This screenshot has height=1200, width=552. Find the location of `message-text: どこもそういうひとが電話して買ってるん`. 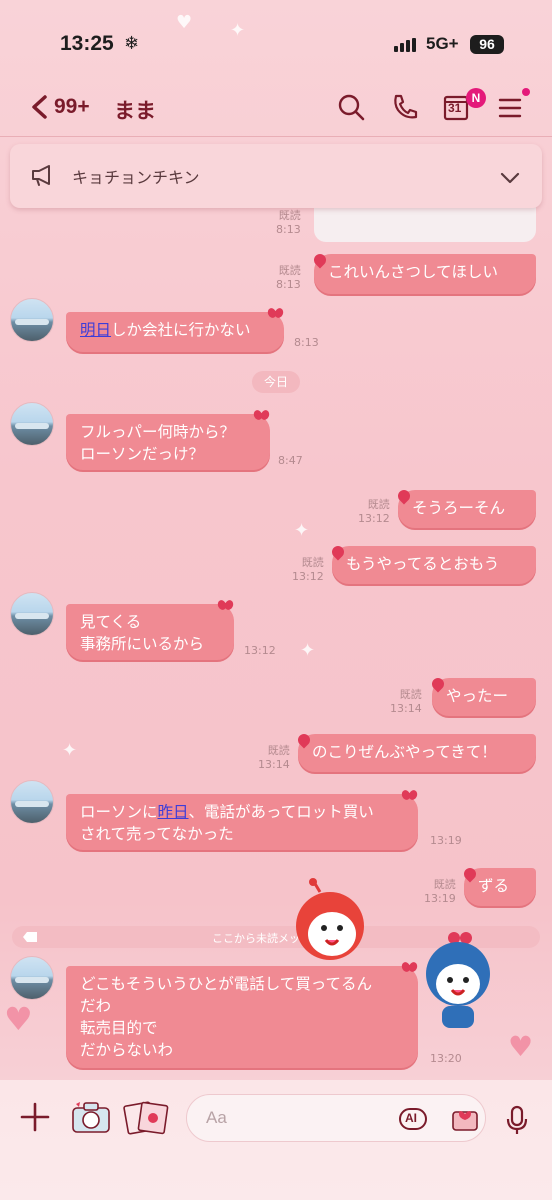

message-text: どこもそういうひとが電話して買ってるん is located at coordinates (226, 984).